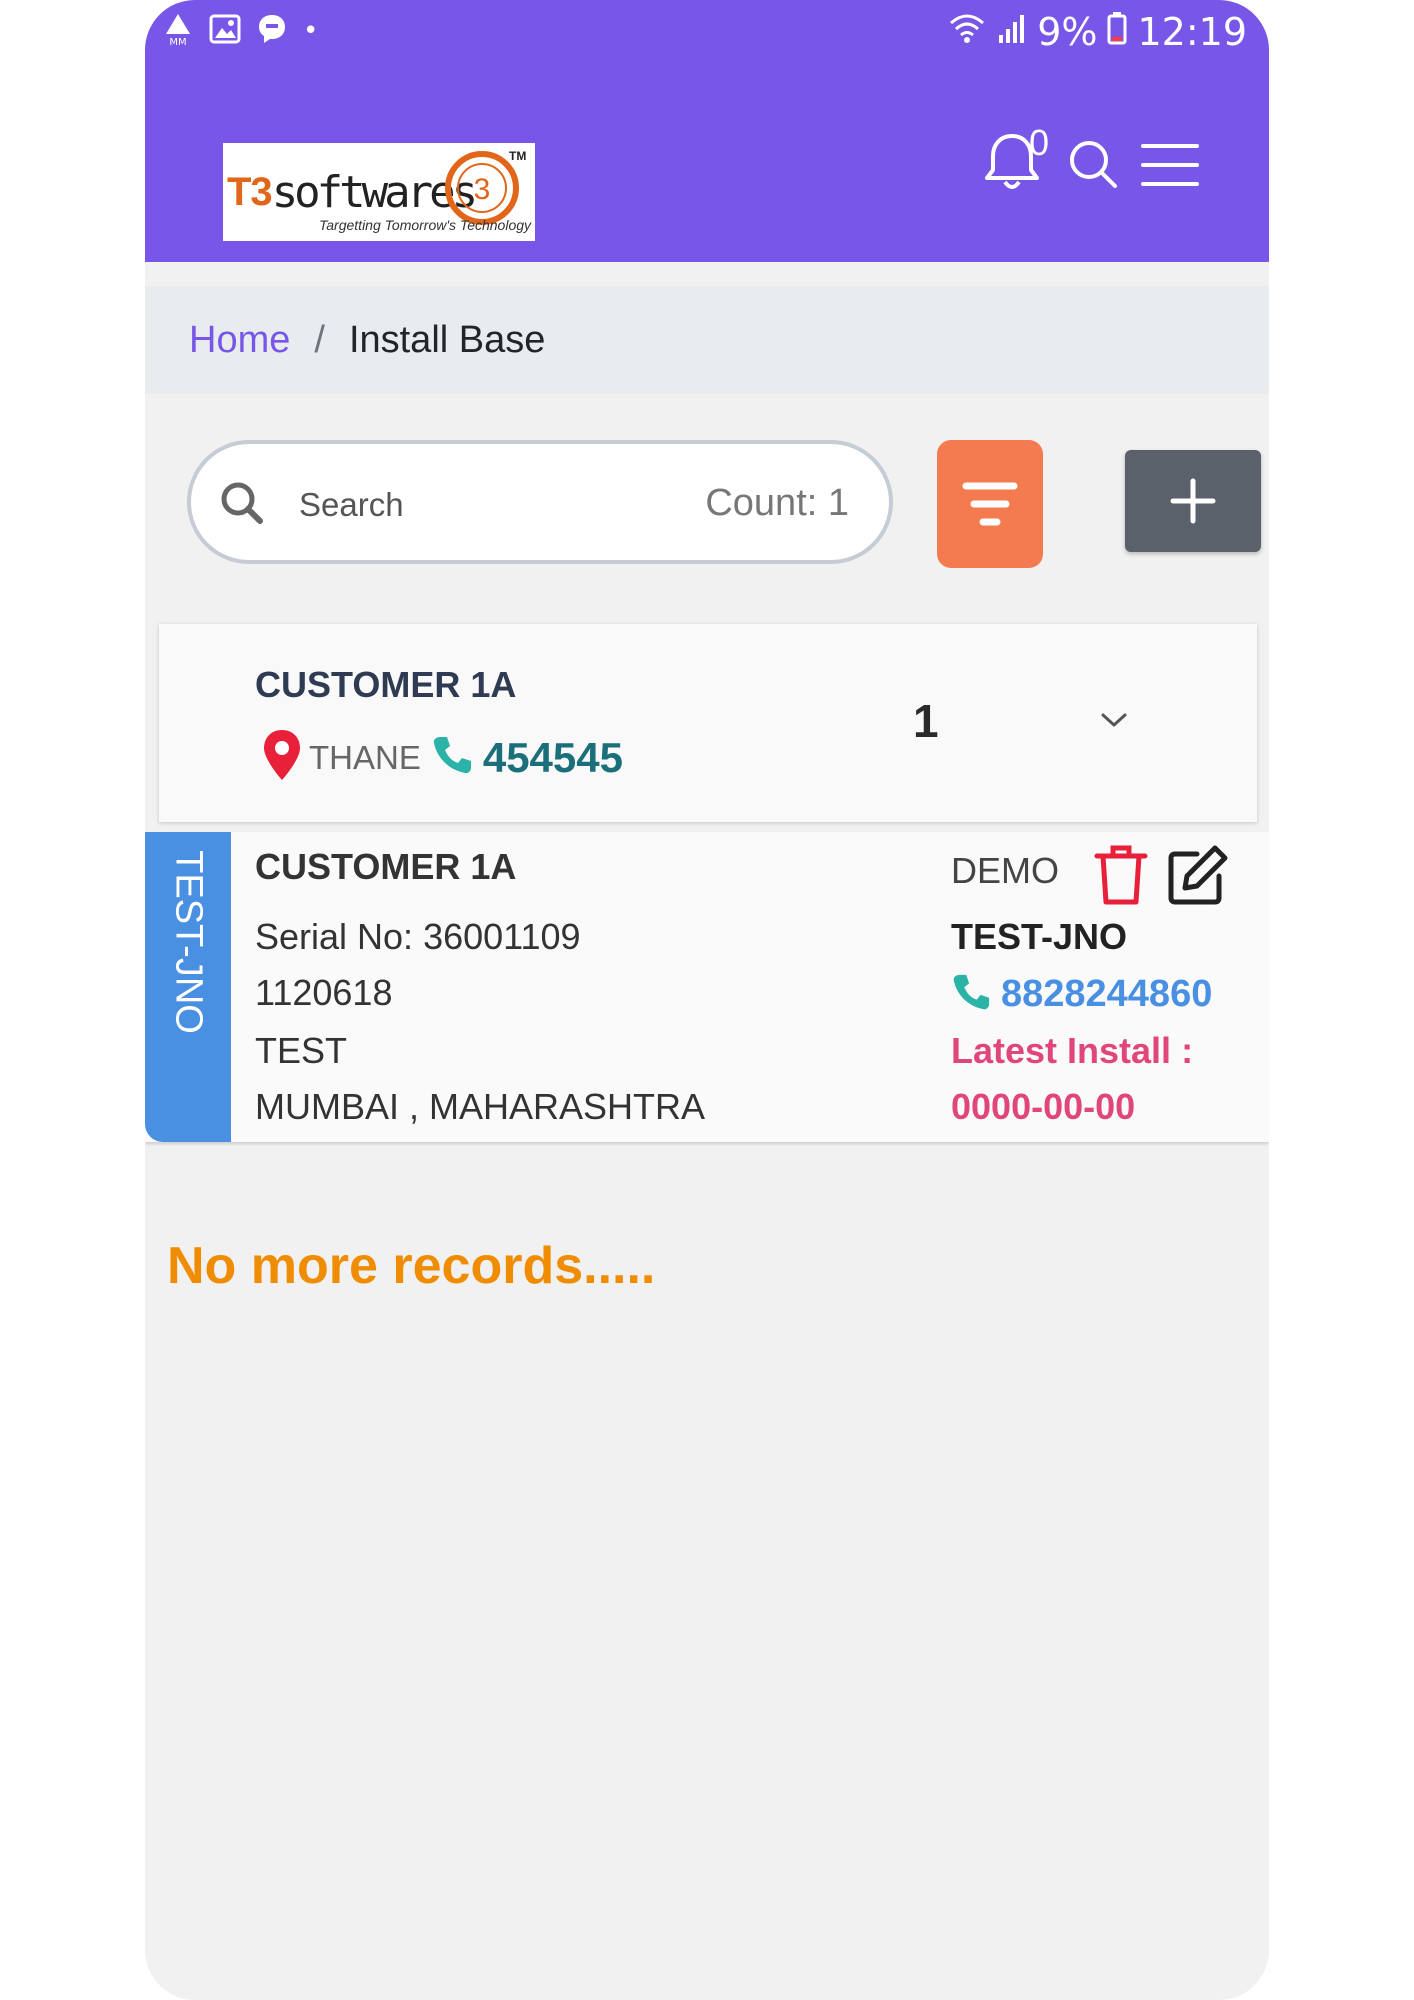 This screenshot has width=1414, height=2000. I want to click on plus-icon, so click(1193, 501).